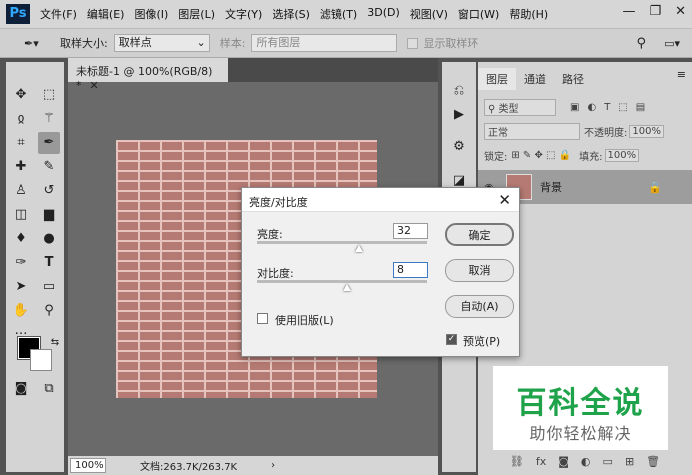 Image resolution: width=692 pixels, height=475 pixels. What do you see at coordinates (262, 318) in the screenshot?
I see `legacy-checkbox` at bounding box center [262, 318].